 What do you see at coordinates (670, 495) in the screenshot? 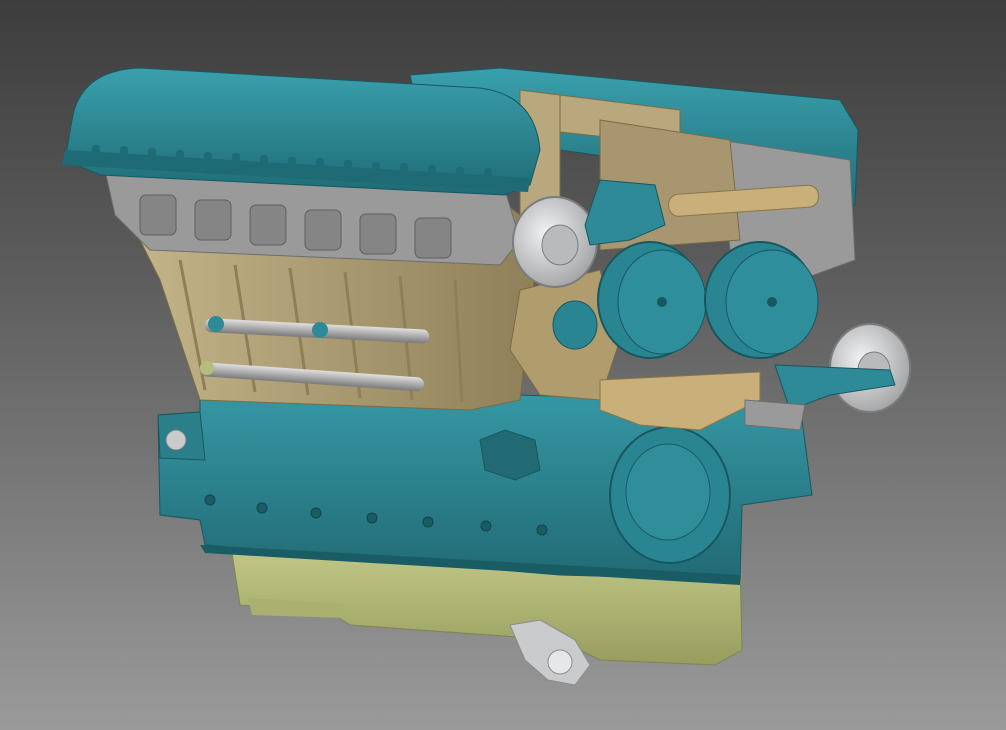
I see `flywheel-cover-icon` at bounding box center [670, 495].